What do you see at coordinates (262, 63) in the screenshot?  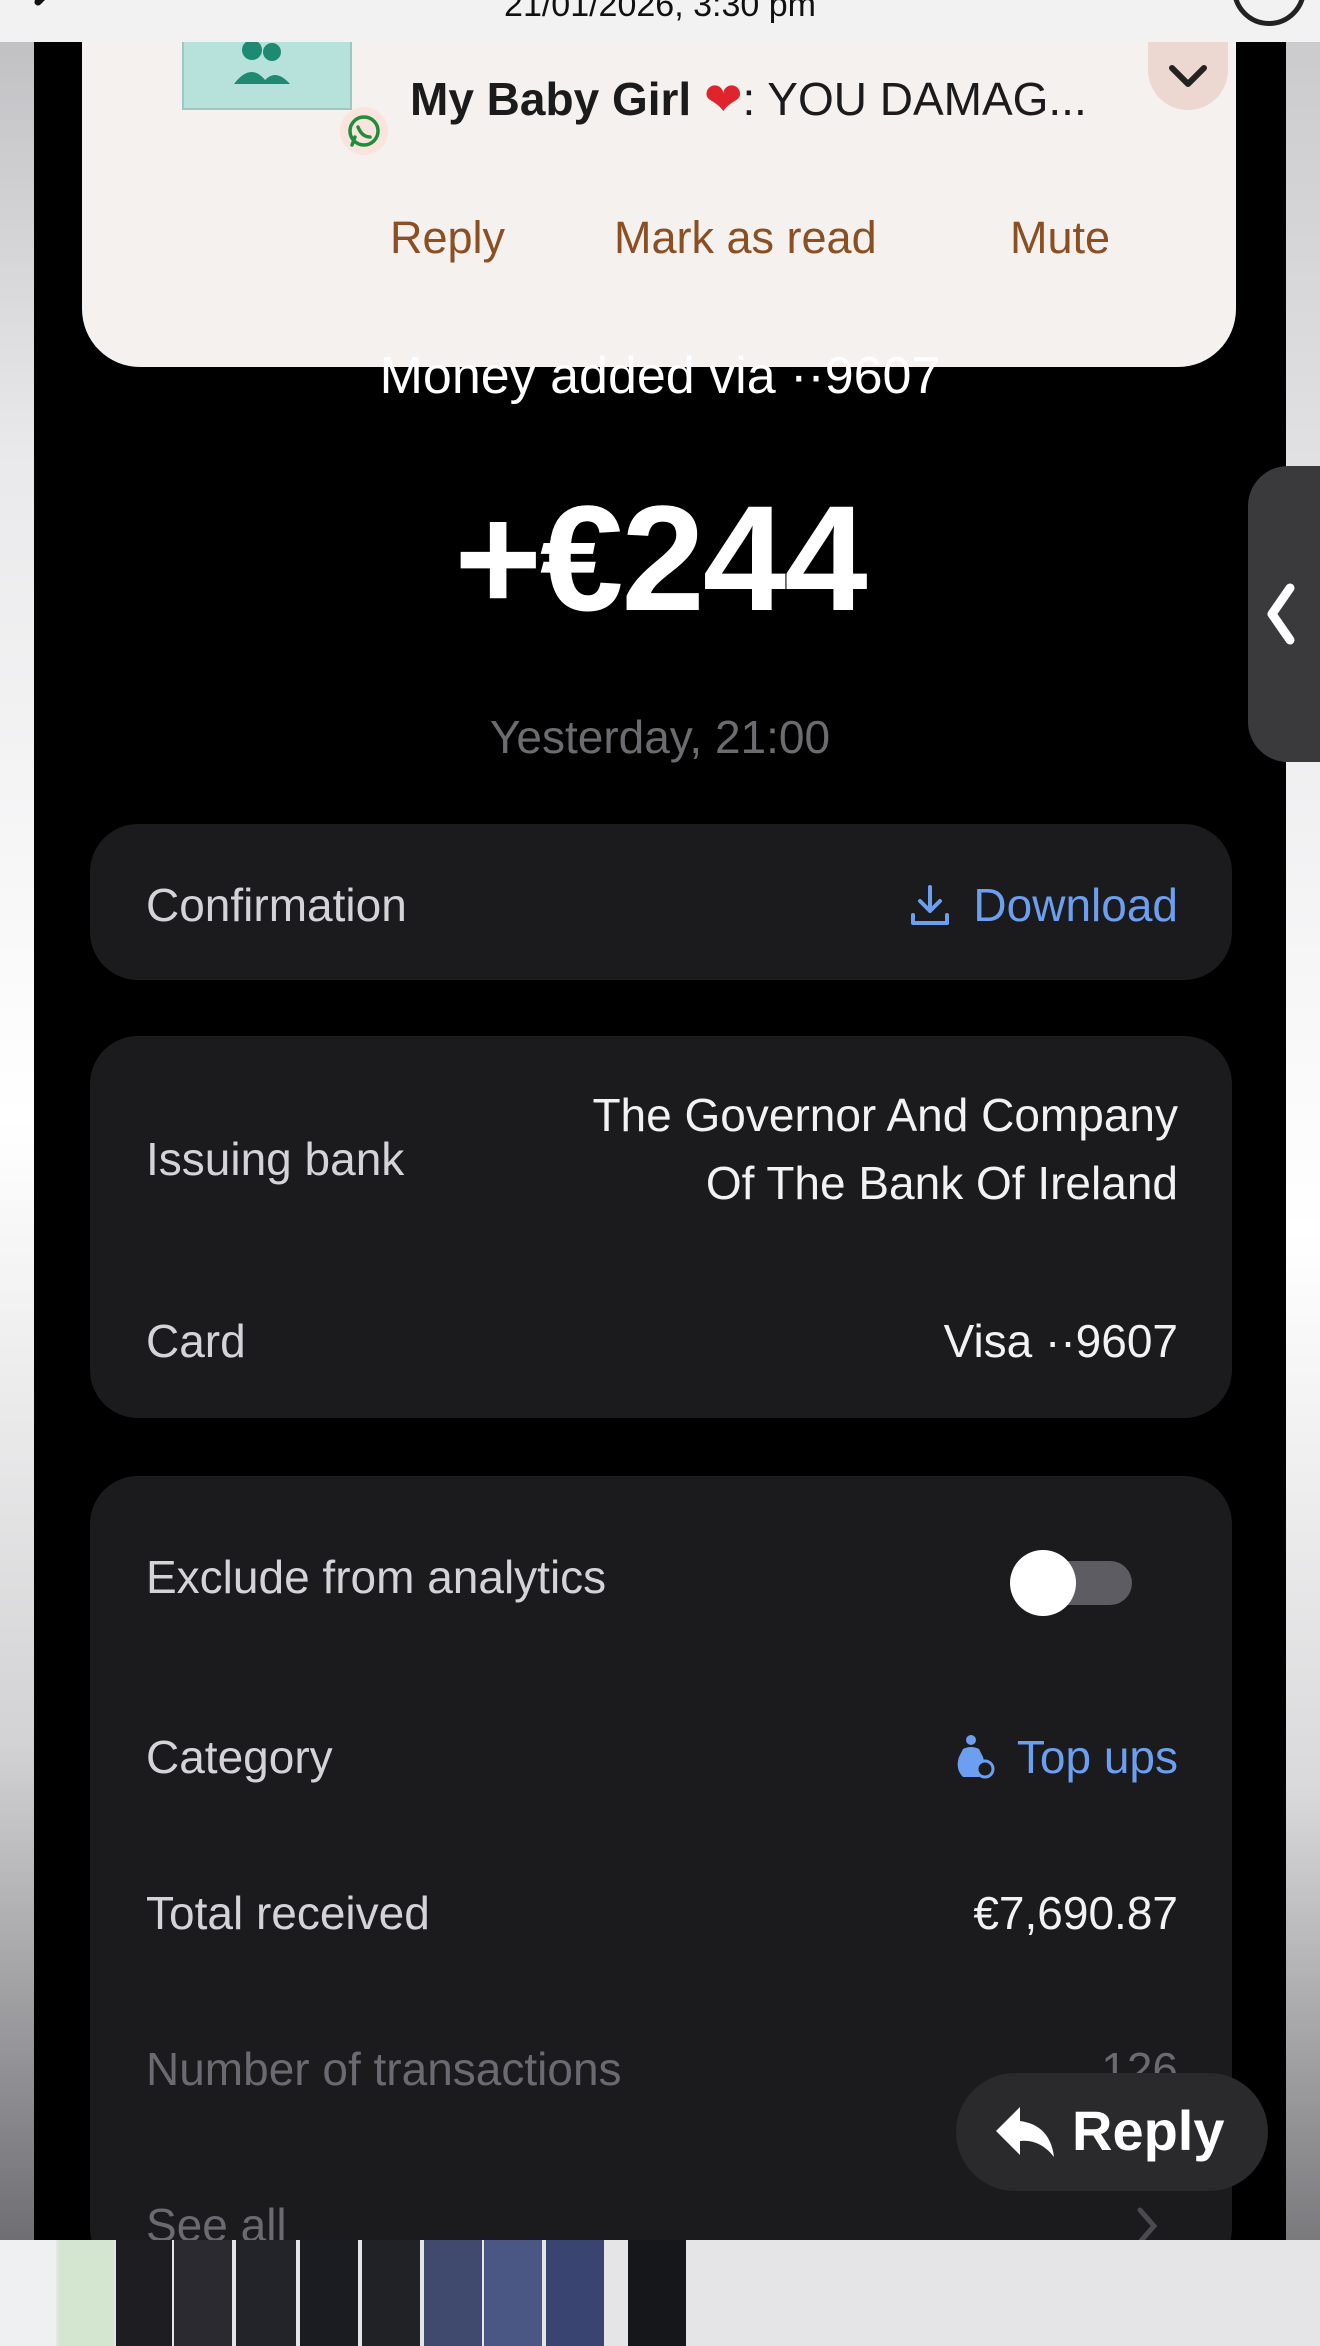 I see `people-icon` at bounding box center [262, 63].